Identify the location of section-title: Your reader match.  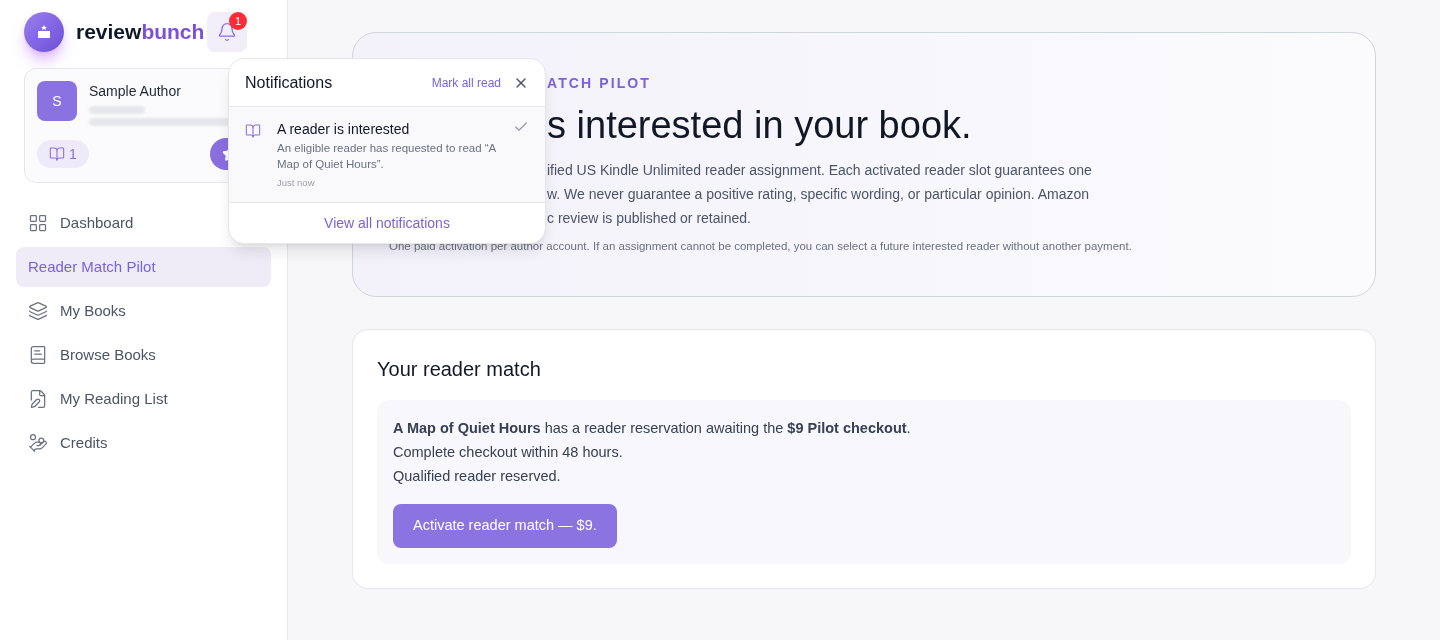
(459, 369).